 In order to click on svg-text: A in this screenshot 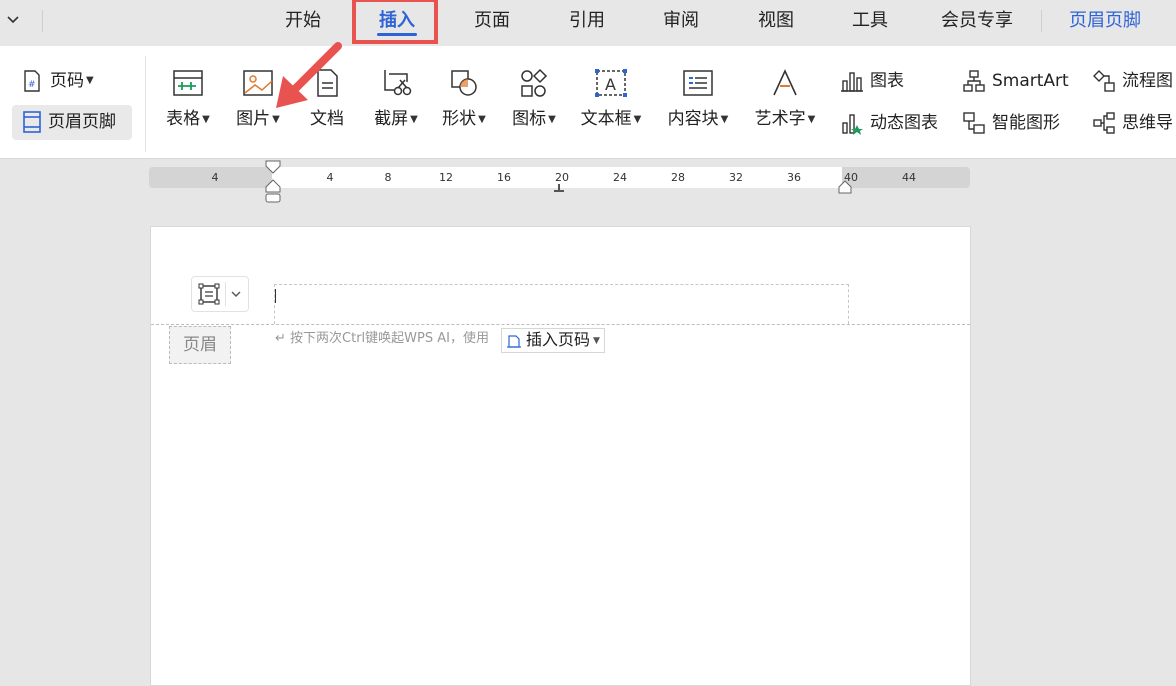, I will do `click(610, 84)`.